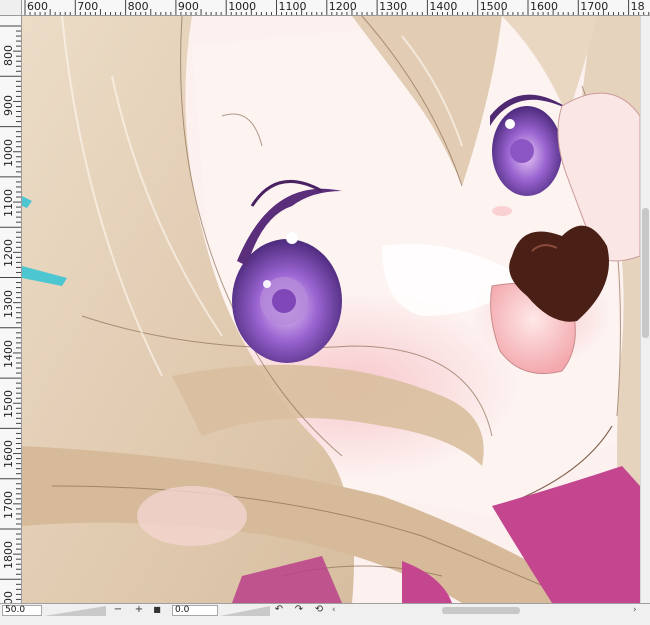  What do you see at coordinates (8, 555) in the screenshot?
I see `ruler-label: 1800` at bounding box center [8, 555].